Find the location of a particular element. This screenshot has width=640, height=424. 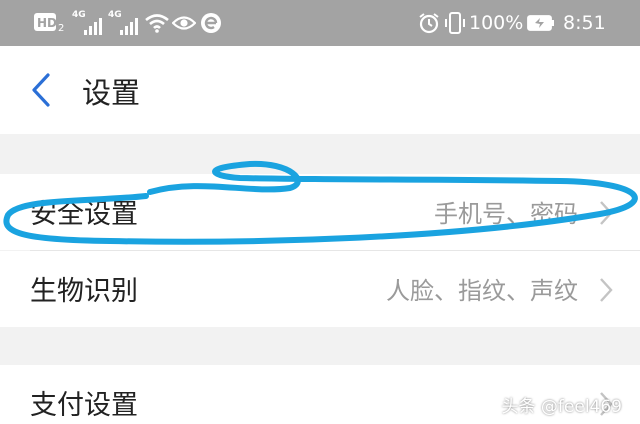

row-label: 支付设置 is located at coordinates (84, 405).